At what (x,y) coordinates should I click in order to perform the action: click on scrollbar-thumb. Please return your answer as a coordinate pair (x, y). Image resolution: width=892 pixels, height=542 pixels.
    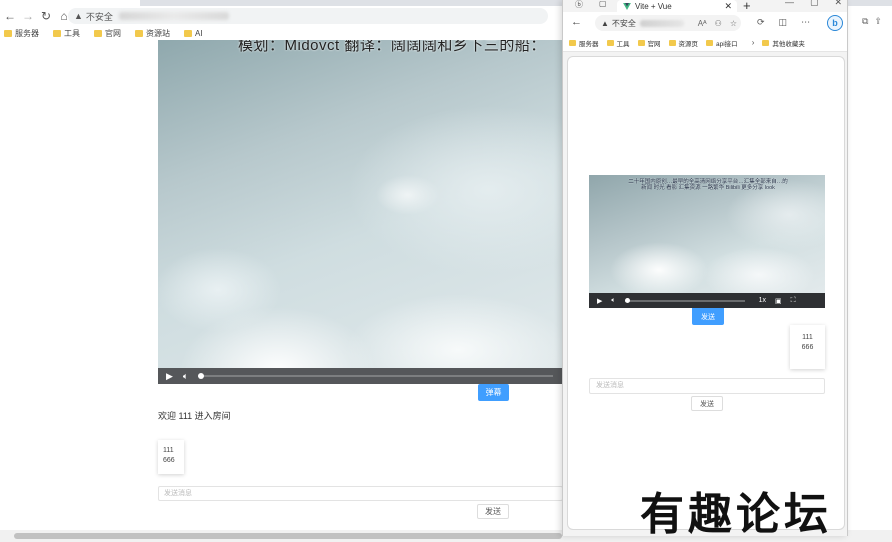
    Looking at the image, I should click on (288, 536).